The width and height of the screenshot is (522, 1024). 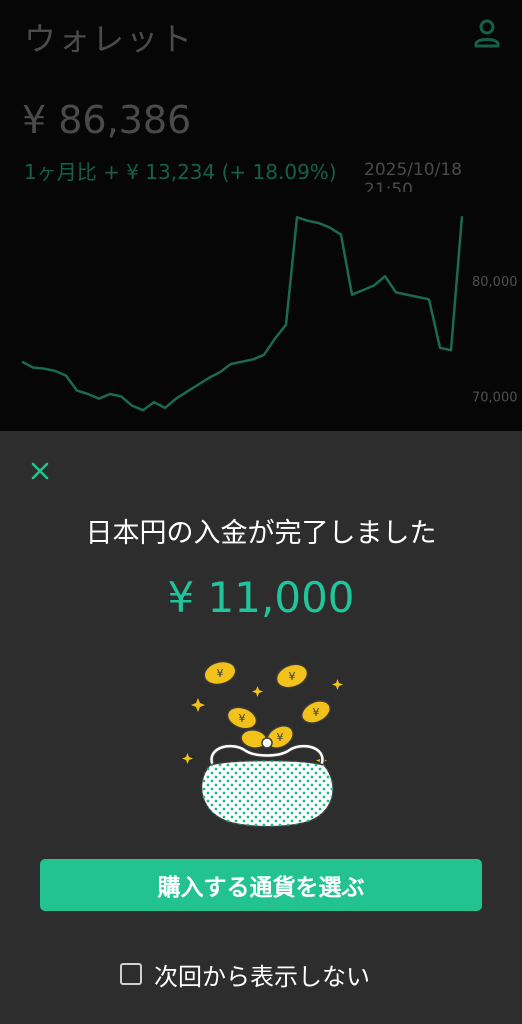 I want to click on last-updated: 2025/10/18 21:50, so click(x=413, y=176).